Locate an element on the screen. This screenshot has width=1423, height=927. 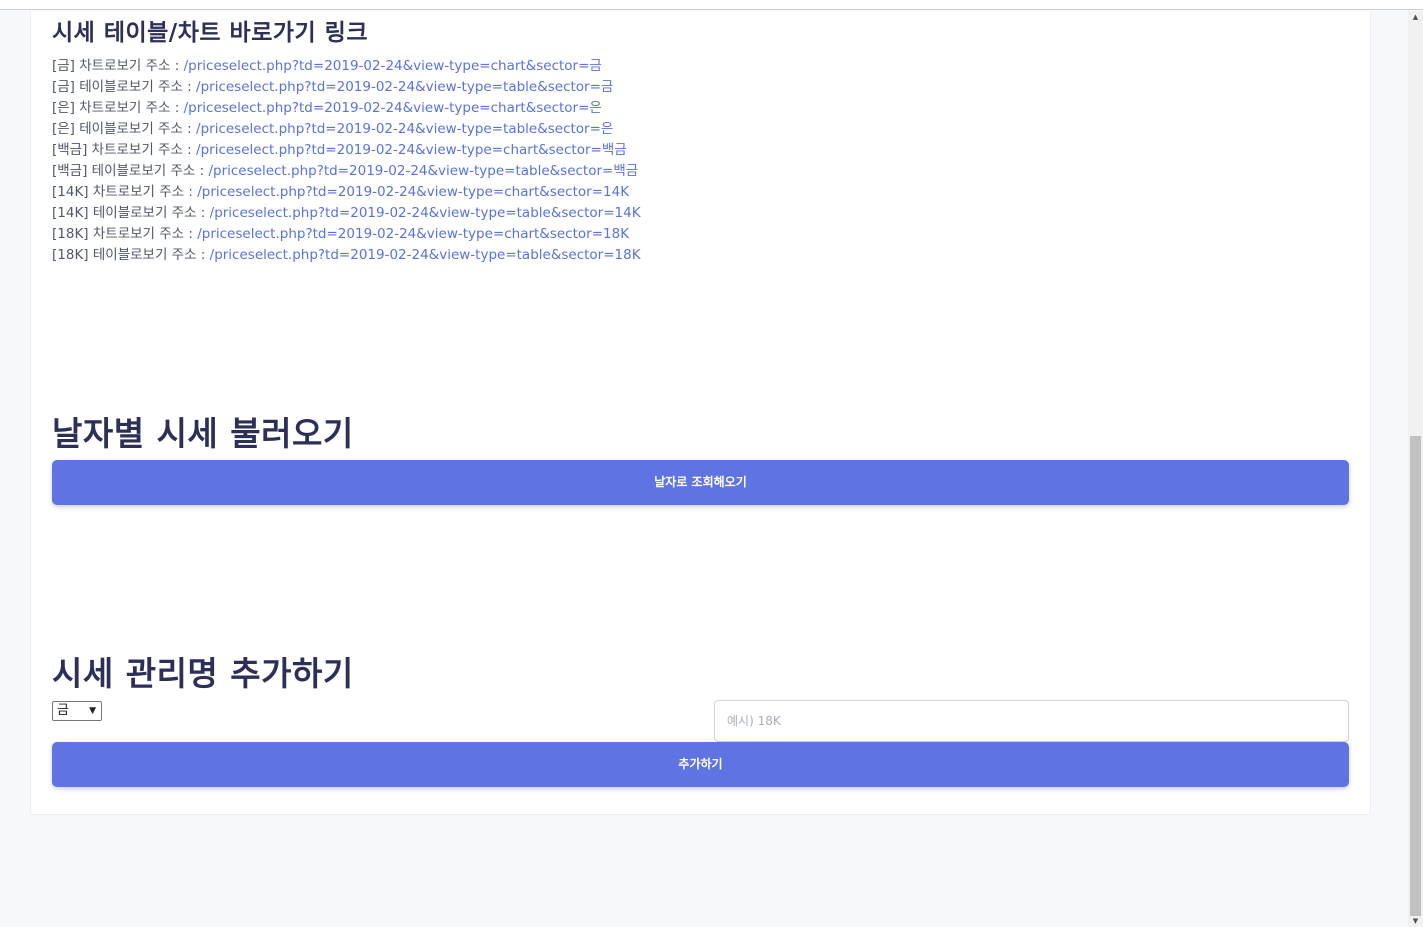
link-label: [금] 테이블로보기 주소 : is located at coordinates (124, 87).